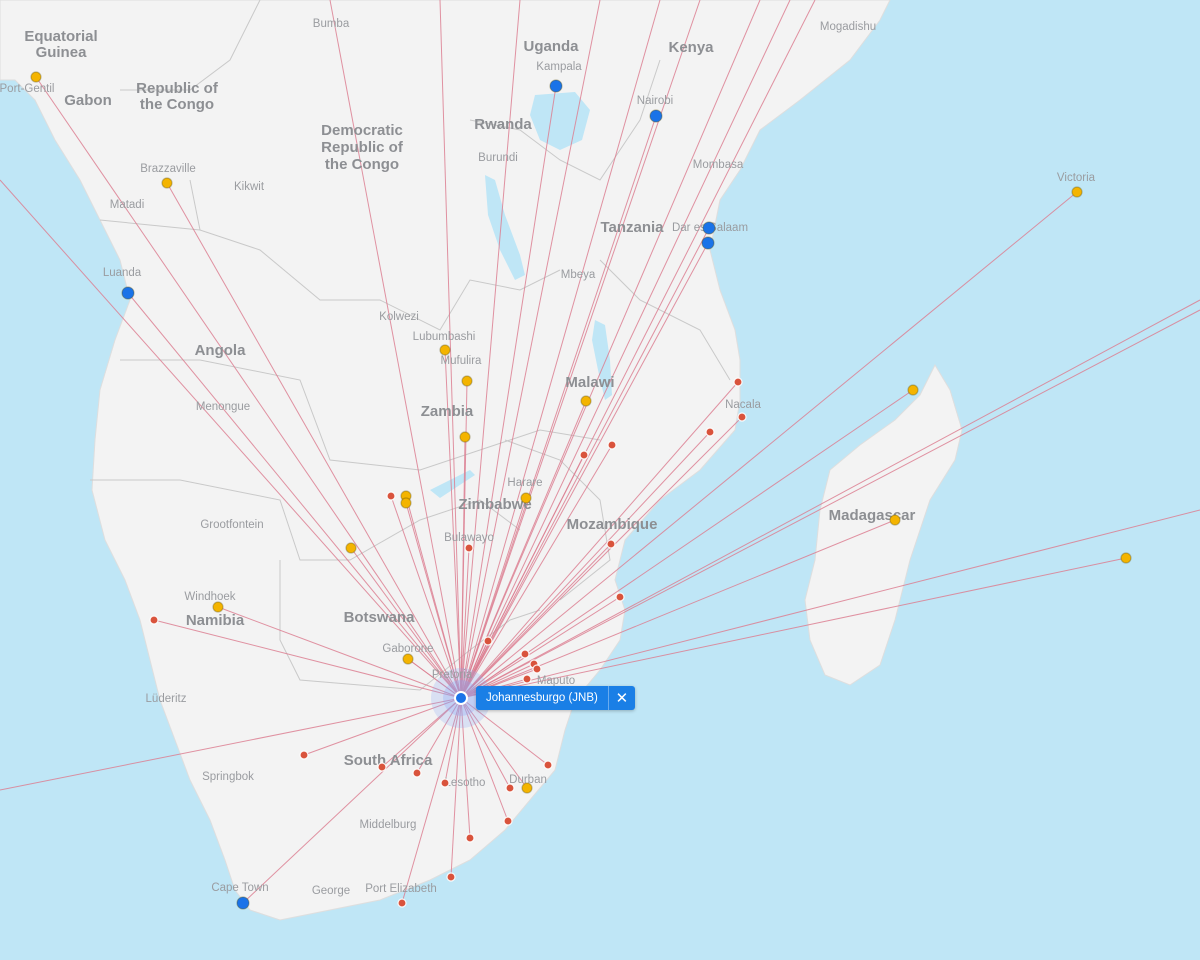 The height and width of the screenshot is (960, 1200). I want to click on country-label: Botswana, so click(380, 617).